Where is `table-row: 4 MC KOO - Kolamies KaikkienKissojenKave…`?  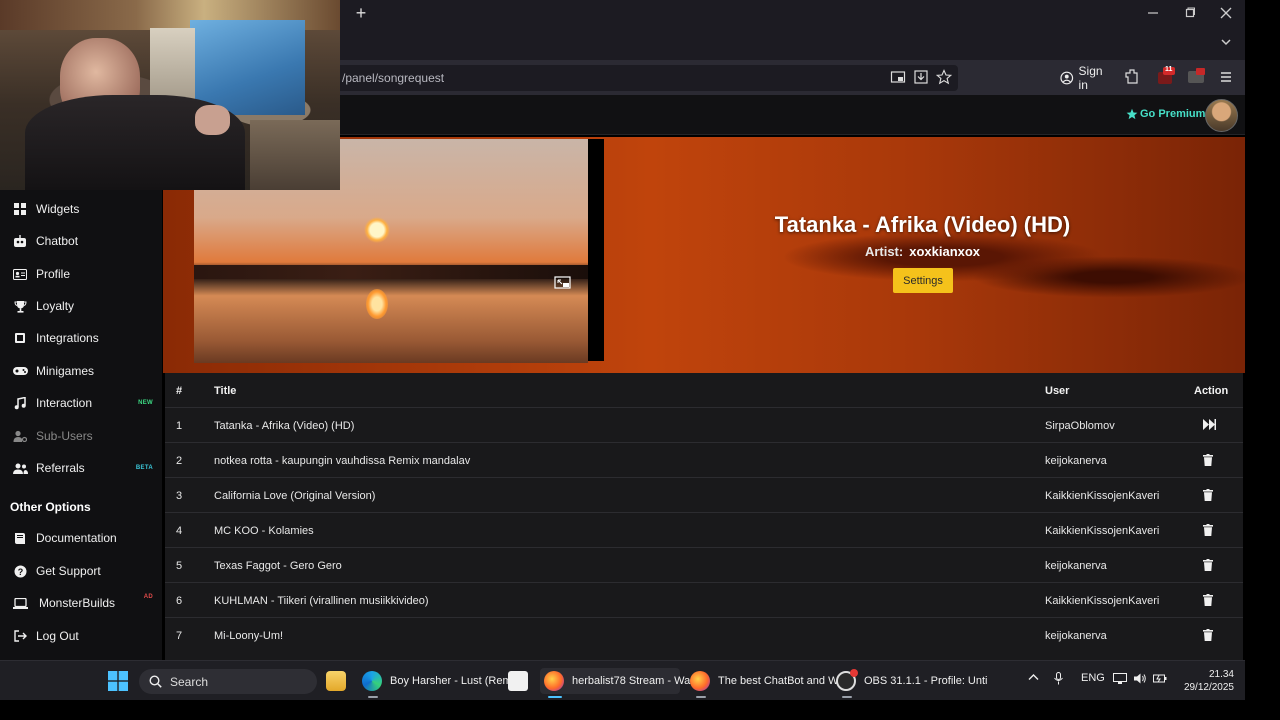
table-row: 4 MC KOO - Kolamies KaikkienKissojenKave… is located at coordinates (704, 530).